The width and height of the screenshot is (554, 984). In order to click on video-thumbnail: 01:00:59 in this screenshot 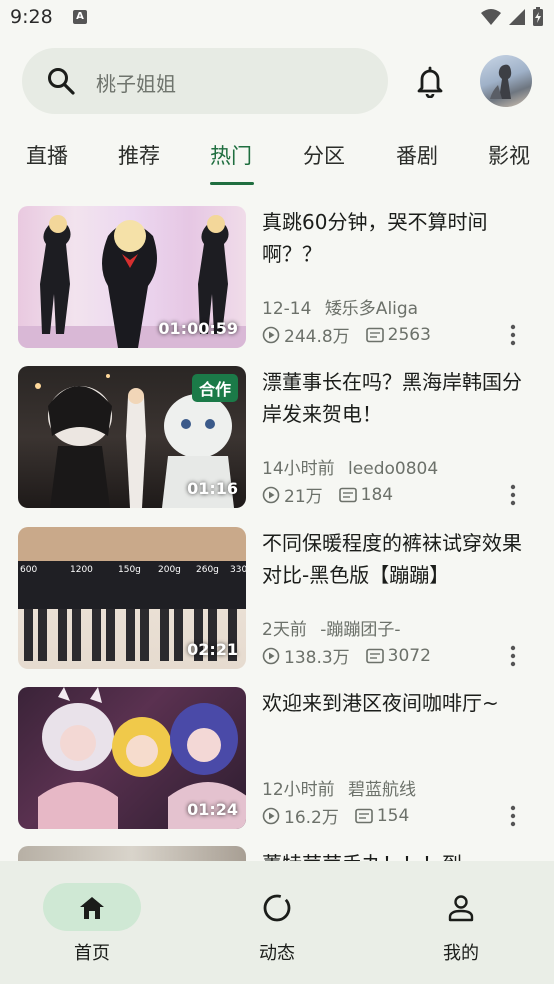, I will do `click(132, 277)`.